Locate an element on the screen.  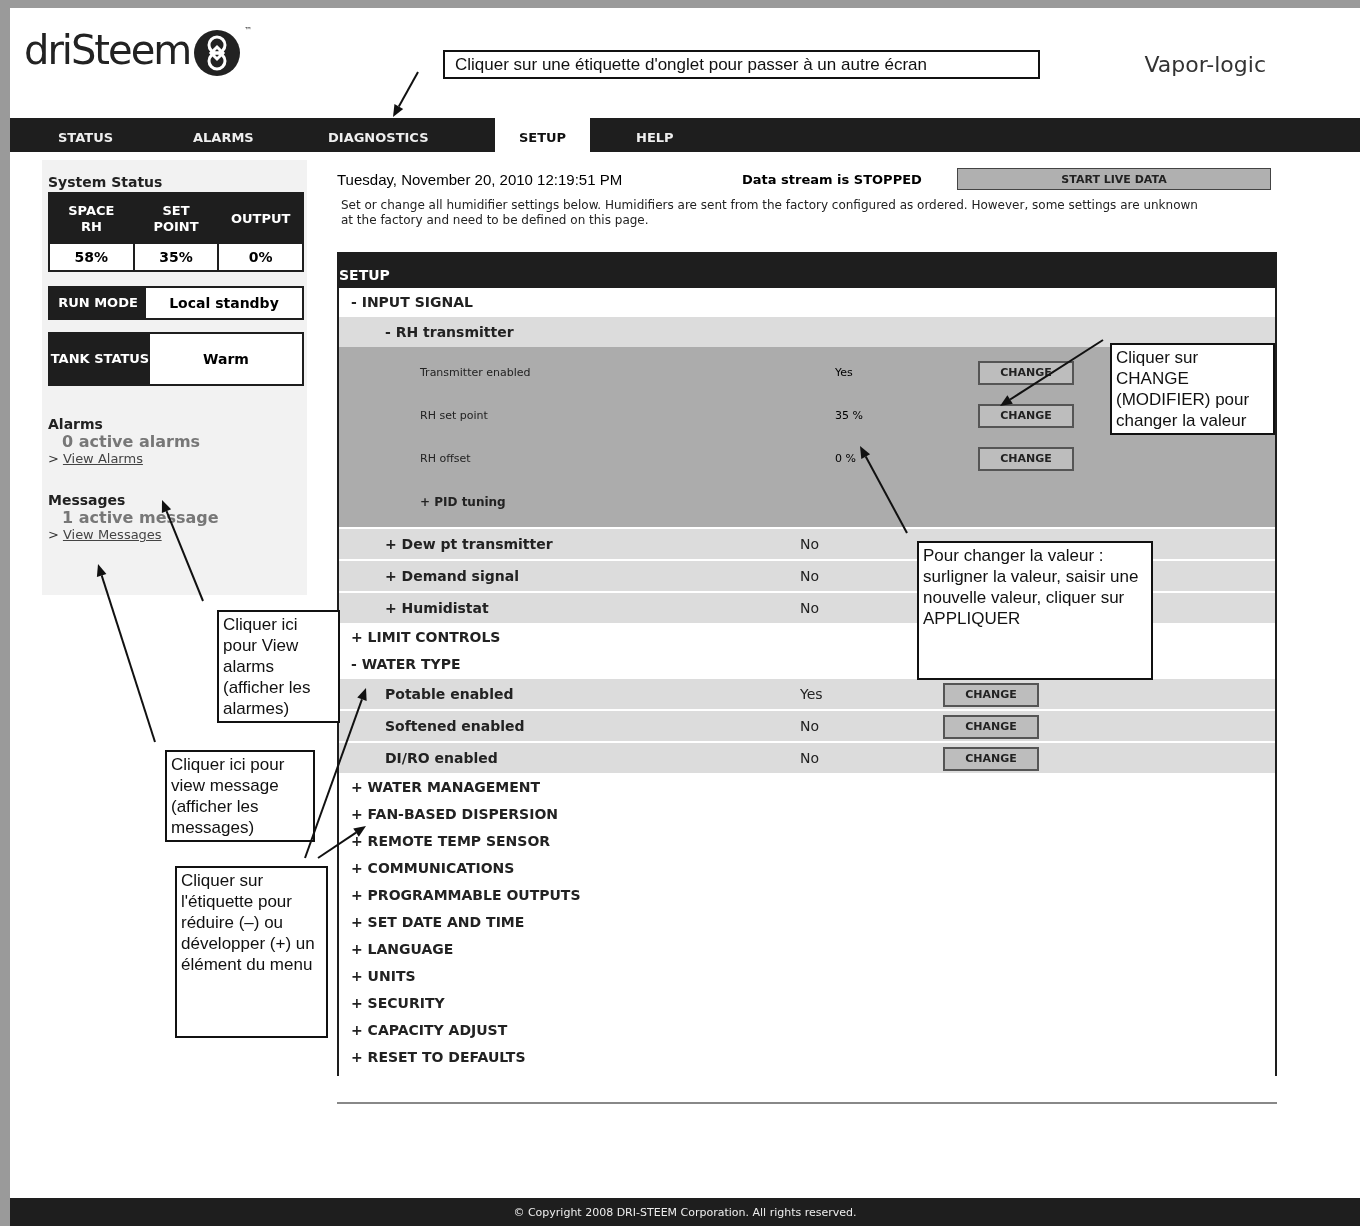
menu-item: + COMMUNICATIONS is located at coordinates (813, 867).